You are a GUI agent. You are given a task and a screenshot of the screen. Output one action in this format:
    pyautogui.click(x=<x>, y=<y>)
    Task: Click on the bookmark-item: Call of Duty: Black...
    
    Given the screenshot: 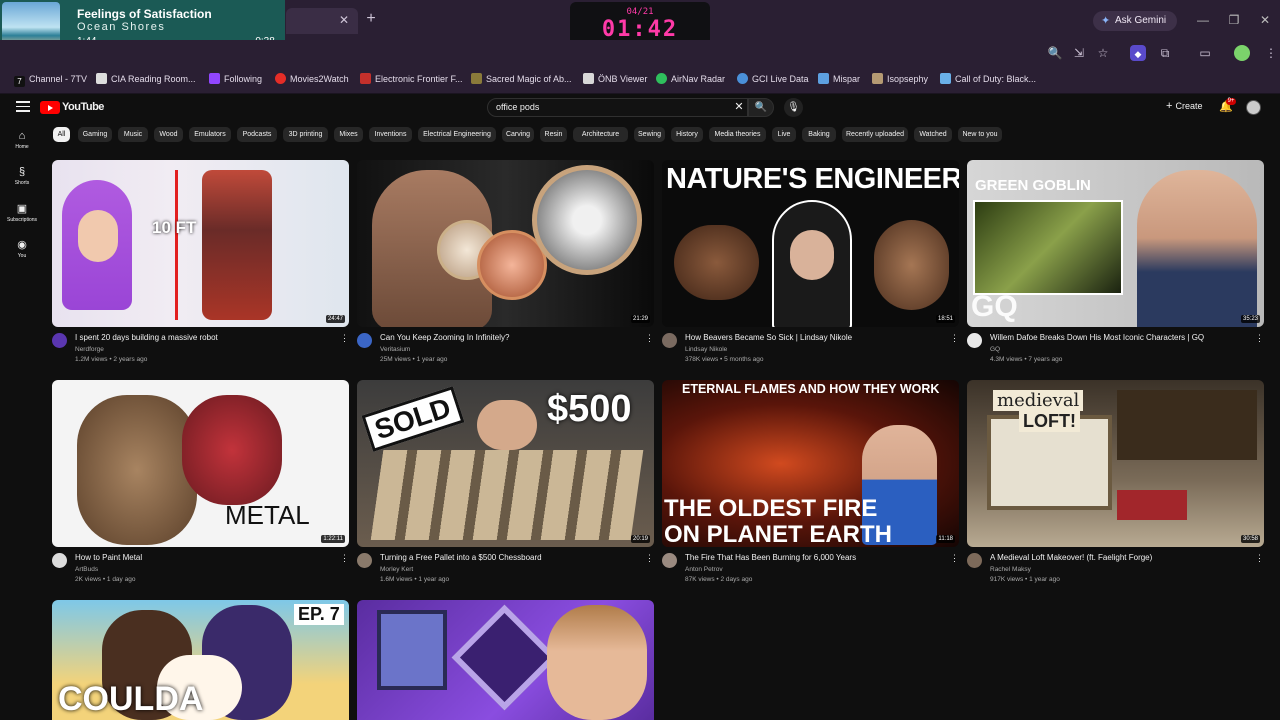 What is the action you would take?
    pyautogui.click(x=988, y=79)
    